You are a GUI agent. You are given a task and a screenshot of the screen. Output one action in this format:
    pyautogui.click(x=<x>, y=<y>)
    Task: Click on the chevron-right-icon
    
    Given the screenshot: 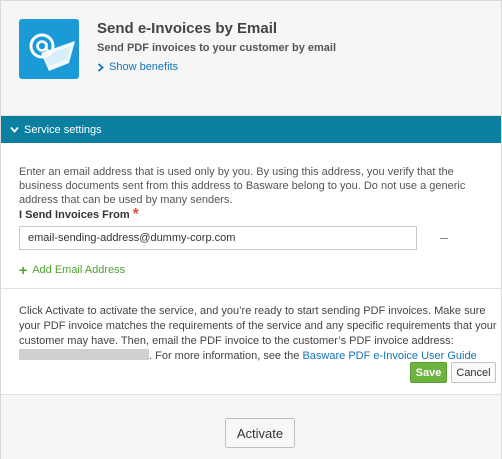 What is the action you would take?
    pyautogui.click(x=100, y=67)
    